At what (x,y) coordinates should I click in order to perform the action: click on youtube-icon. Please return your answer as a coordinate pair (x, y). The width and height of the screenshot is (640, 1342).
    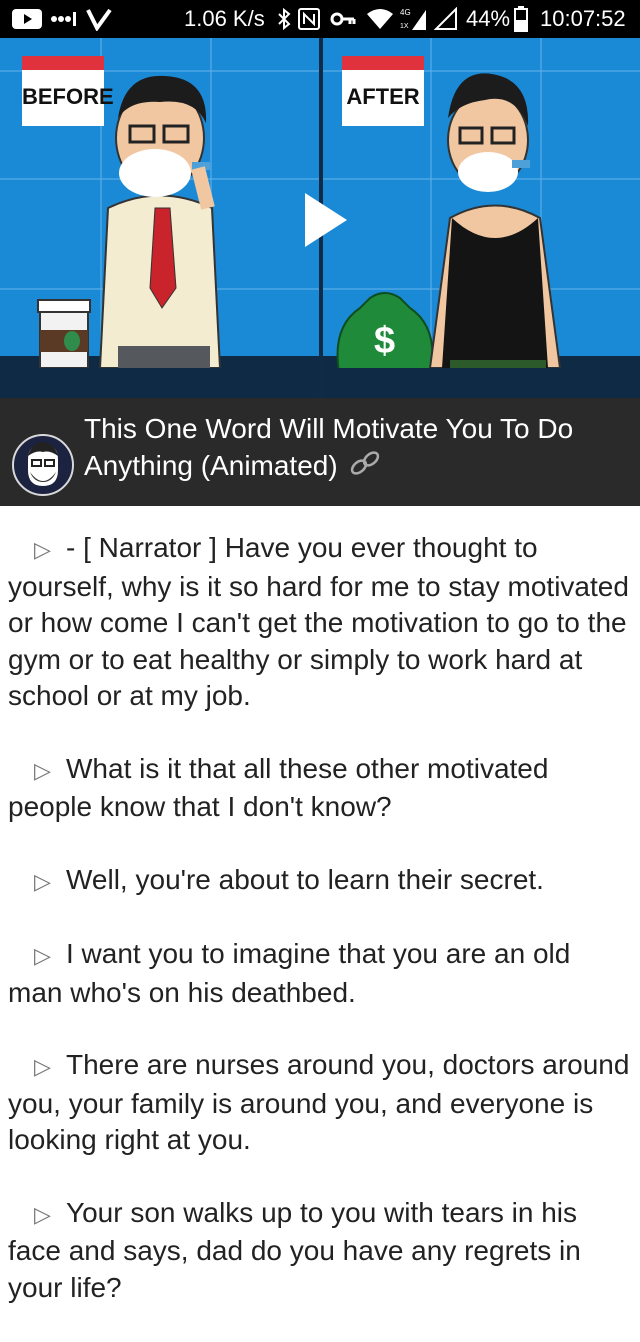
    Looking at the image, I should click on (27, 19).